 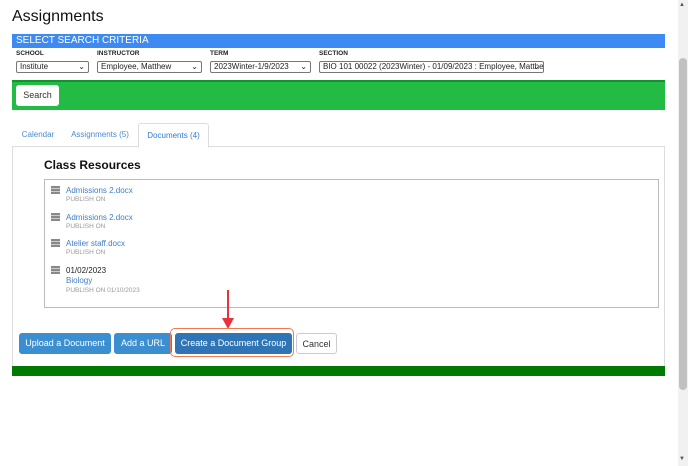 What do you see at coordinates (233, 343) in the screenshot?
I see `create-document-group-button: Create a Document Group` at bounding box center [233, 343].